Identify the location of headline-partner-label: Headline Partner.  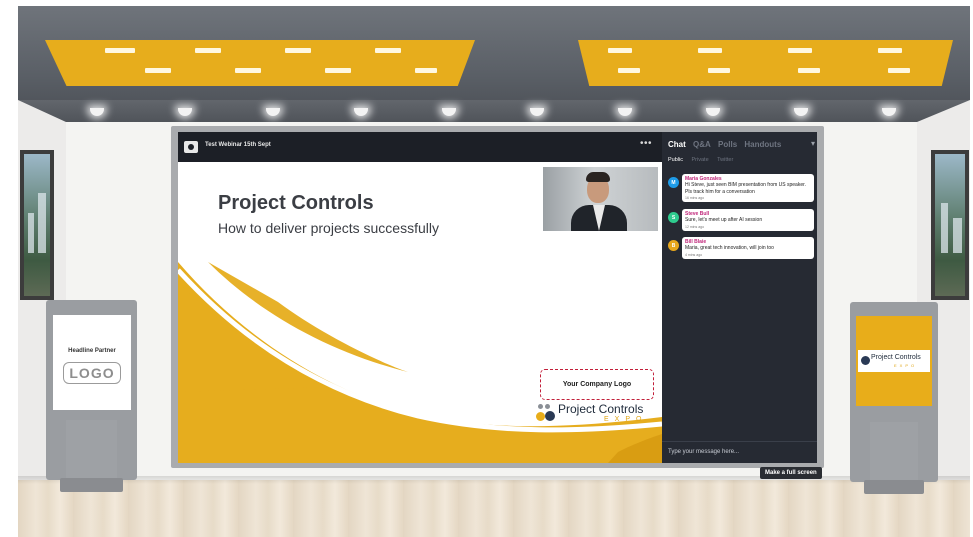
(92, 351).